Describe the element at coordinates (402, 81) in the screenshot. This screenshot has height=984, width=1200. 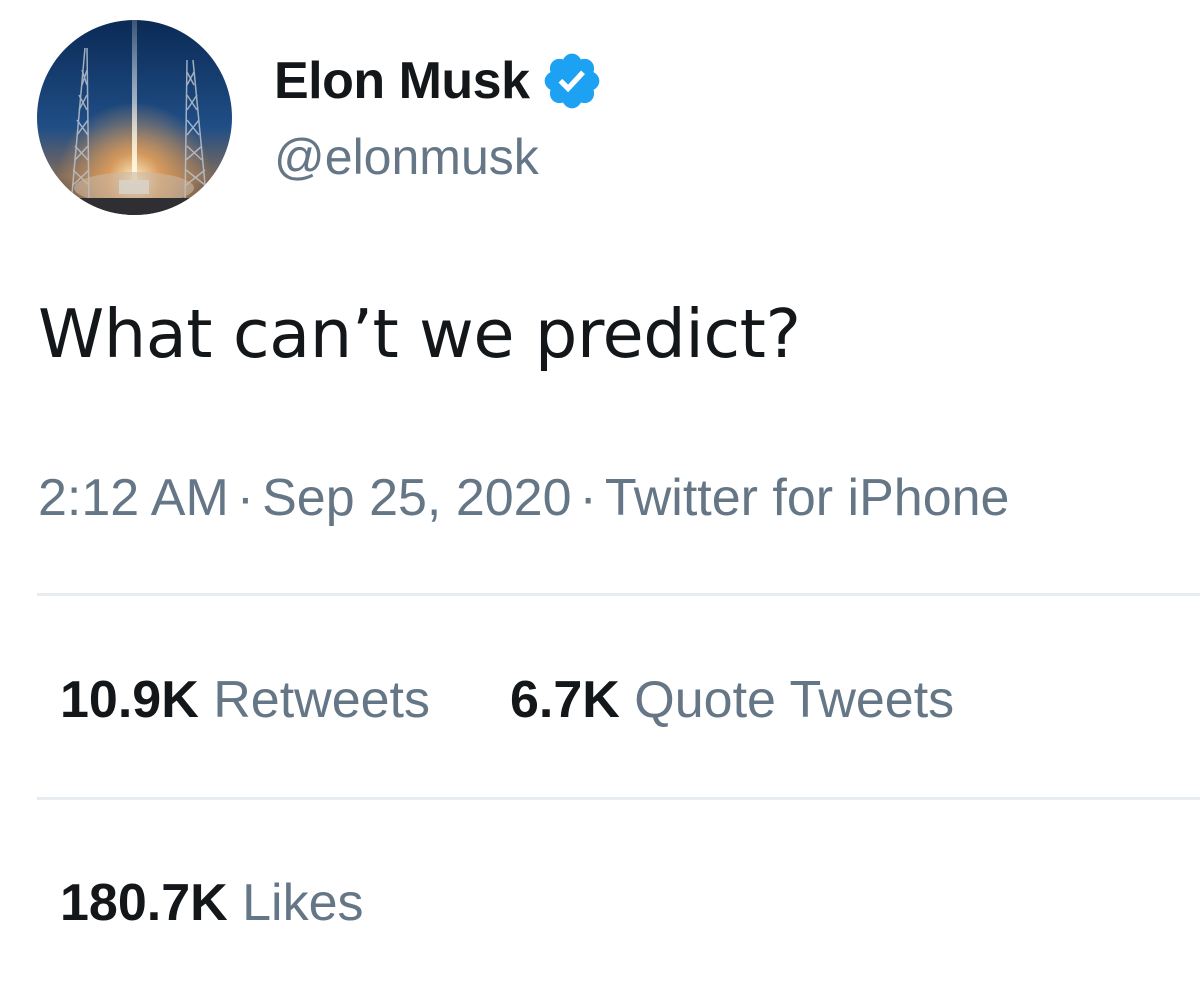
I see `author-display-name: Elon Musk` at that location.